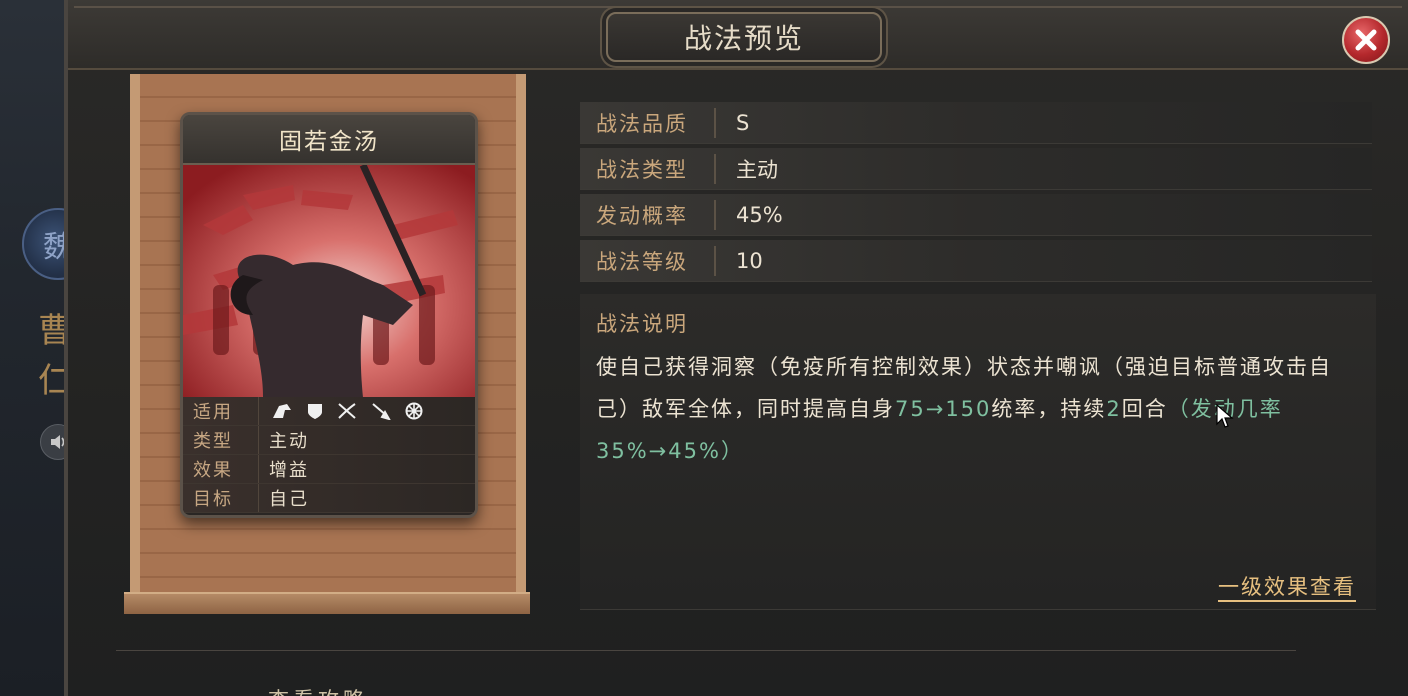 The height and width of the screenshot is (696, 1408). I want to click on divider, so click(706, 650).